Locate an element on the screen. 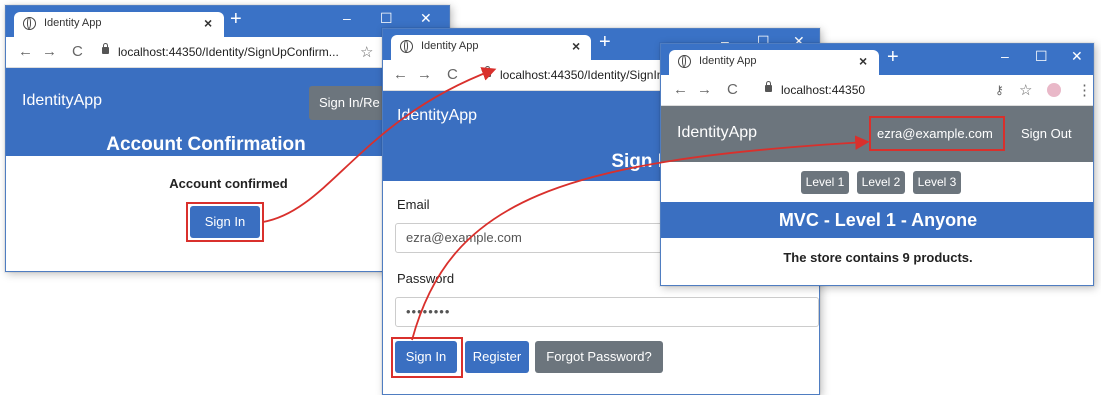 Image resolution: width=1101 pixels, height=395 pixels. app-navbar: IdentityApp ezra@example.com Sign Out is located at coordinates (877, 134).